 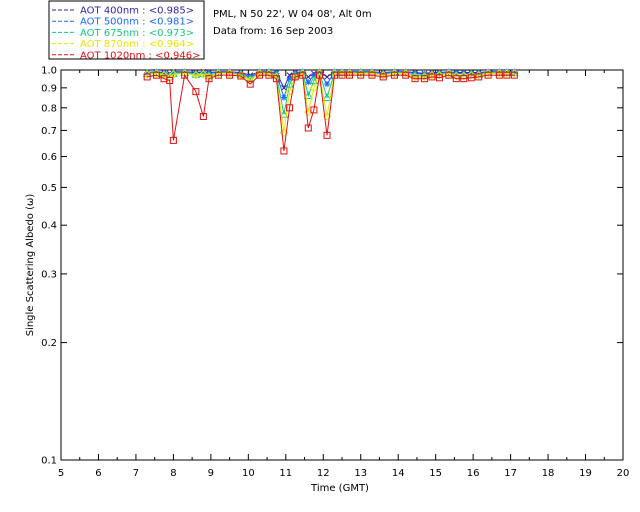 What do you see at coordinates (61, 473) in the screenshot?
I see `x-tick-label: 5` at bounding box center [61, 473].